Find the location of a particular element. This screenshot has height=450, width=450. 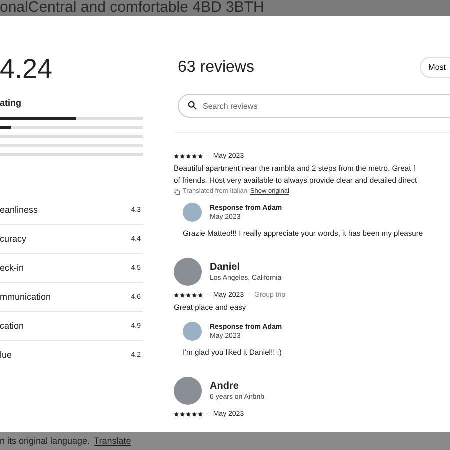

translate-link: Translate is located at coordinates (113, 441).